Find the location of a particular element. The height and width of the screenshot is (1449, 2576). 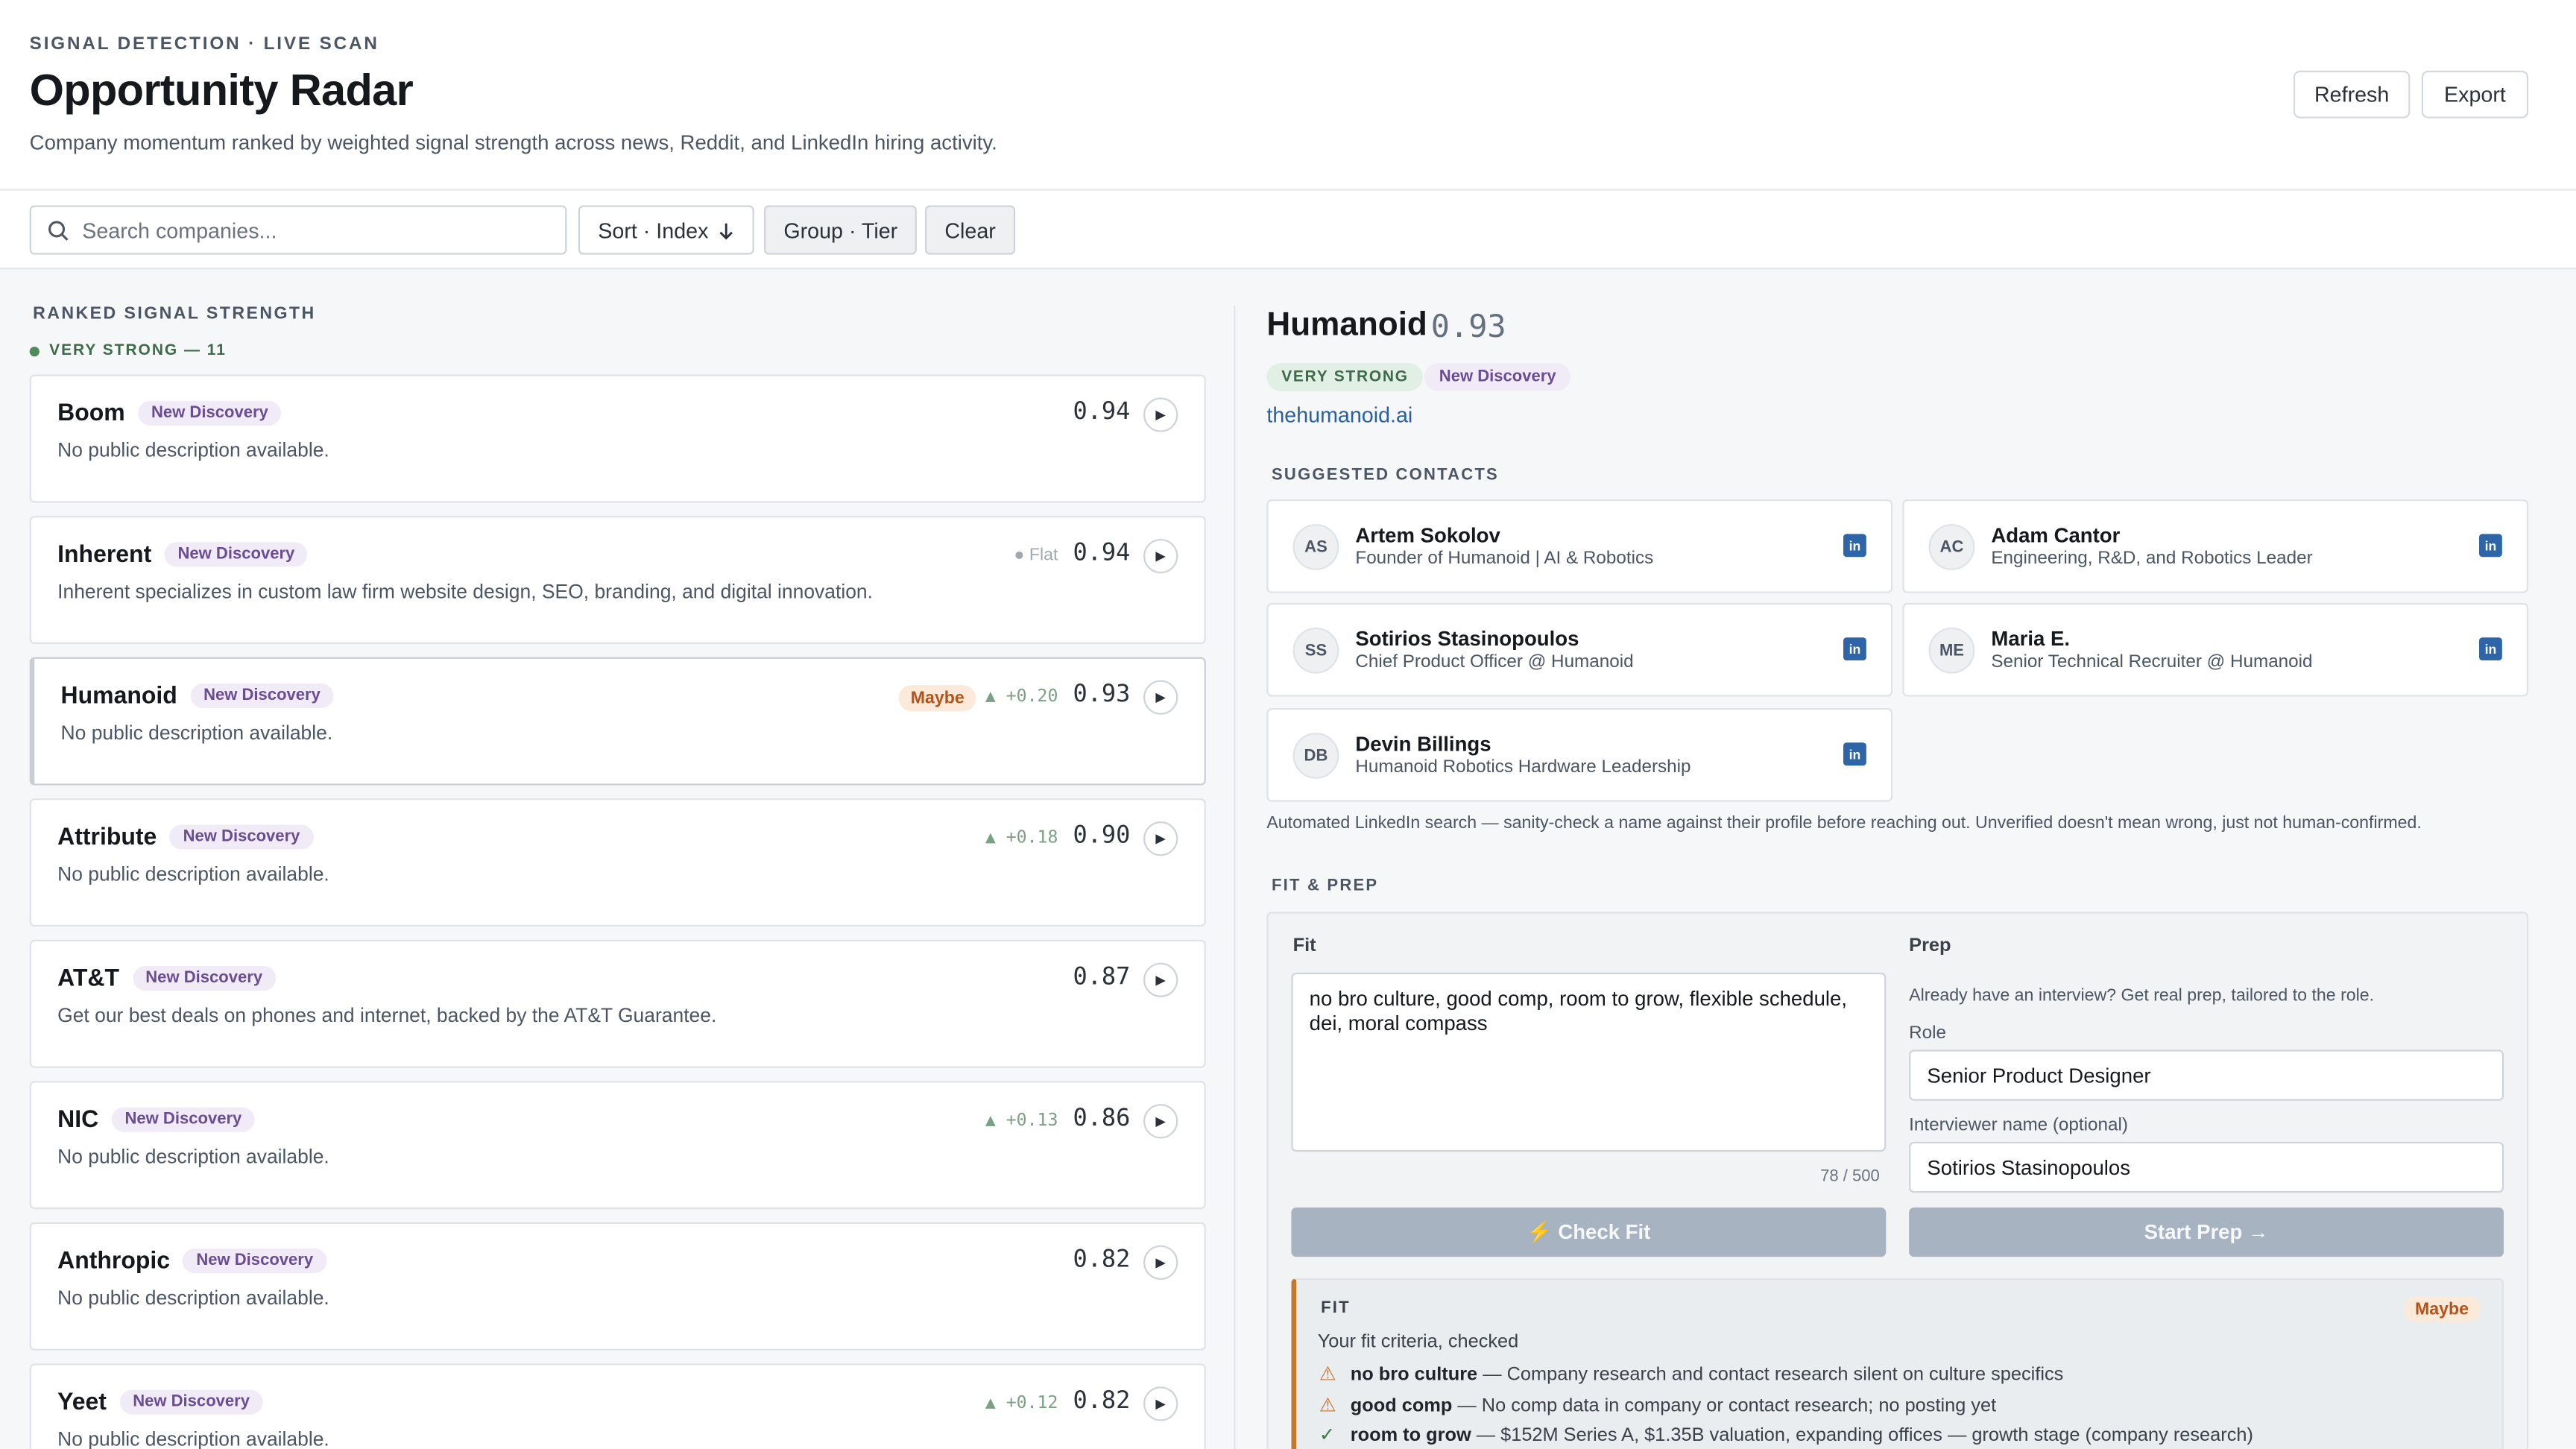

fit-label: Fit is located at coordinates (1304, 946).